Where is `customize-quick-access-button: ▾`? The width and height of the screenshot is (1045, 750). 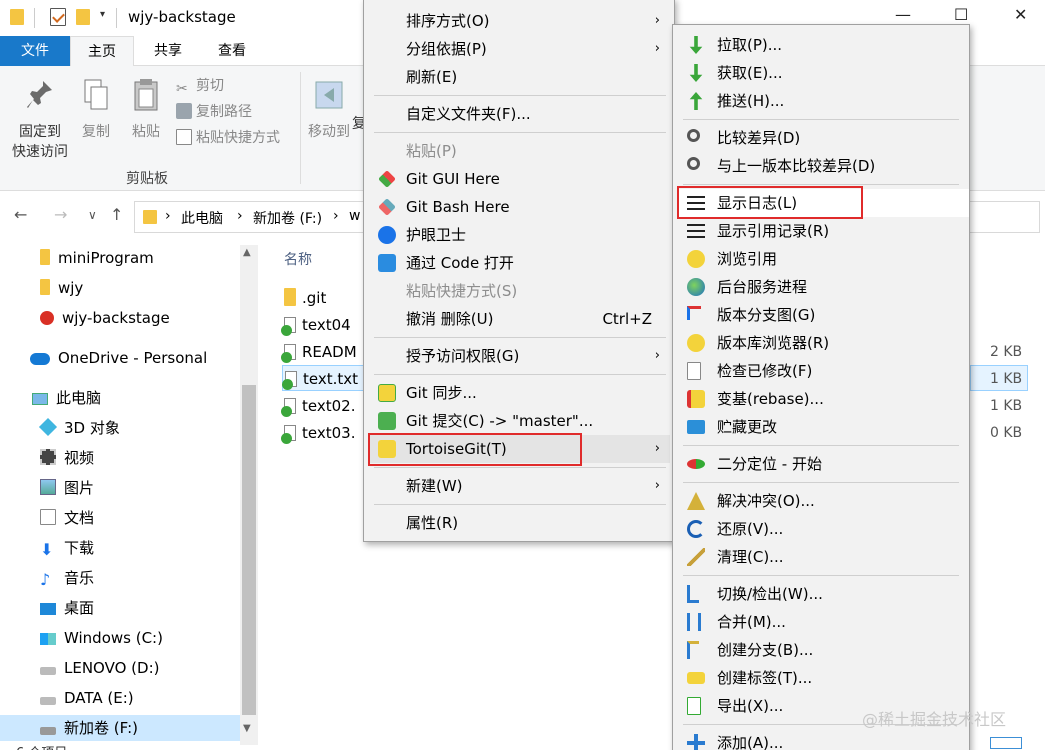 customize-quick-access-button: ▾ is located at coordinates (102, 14).